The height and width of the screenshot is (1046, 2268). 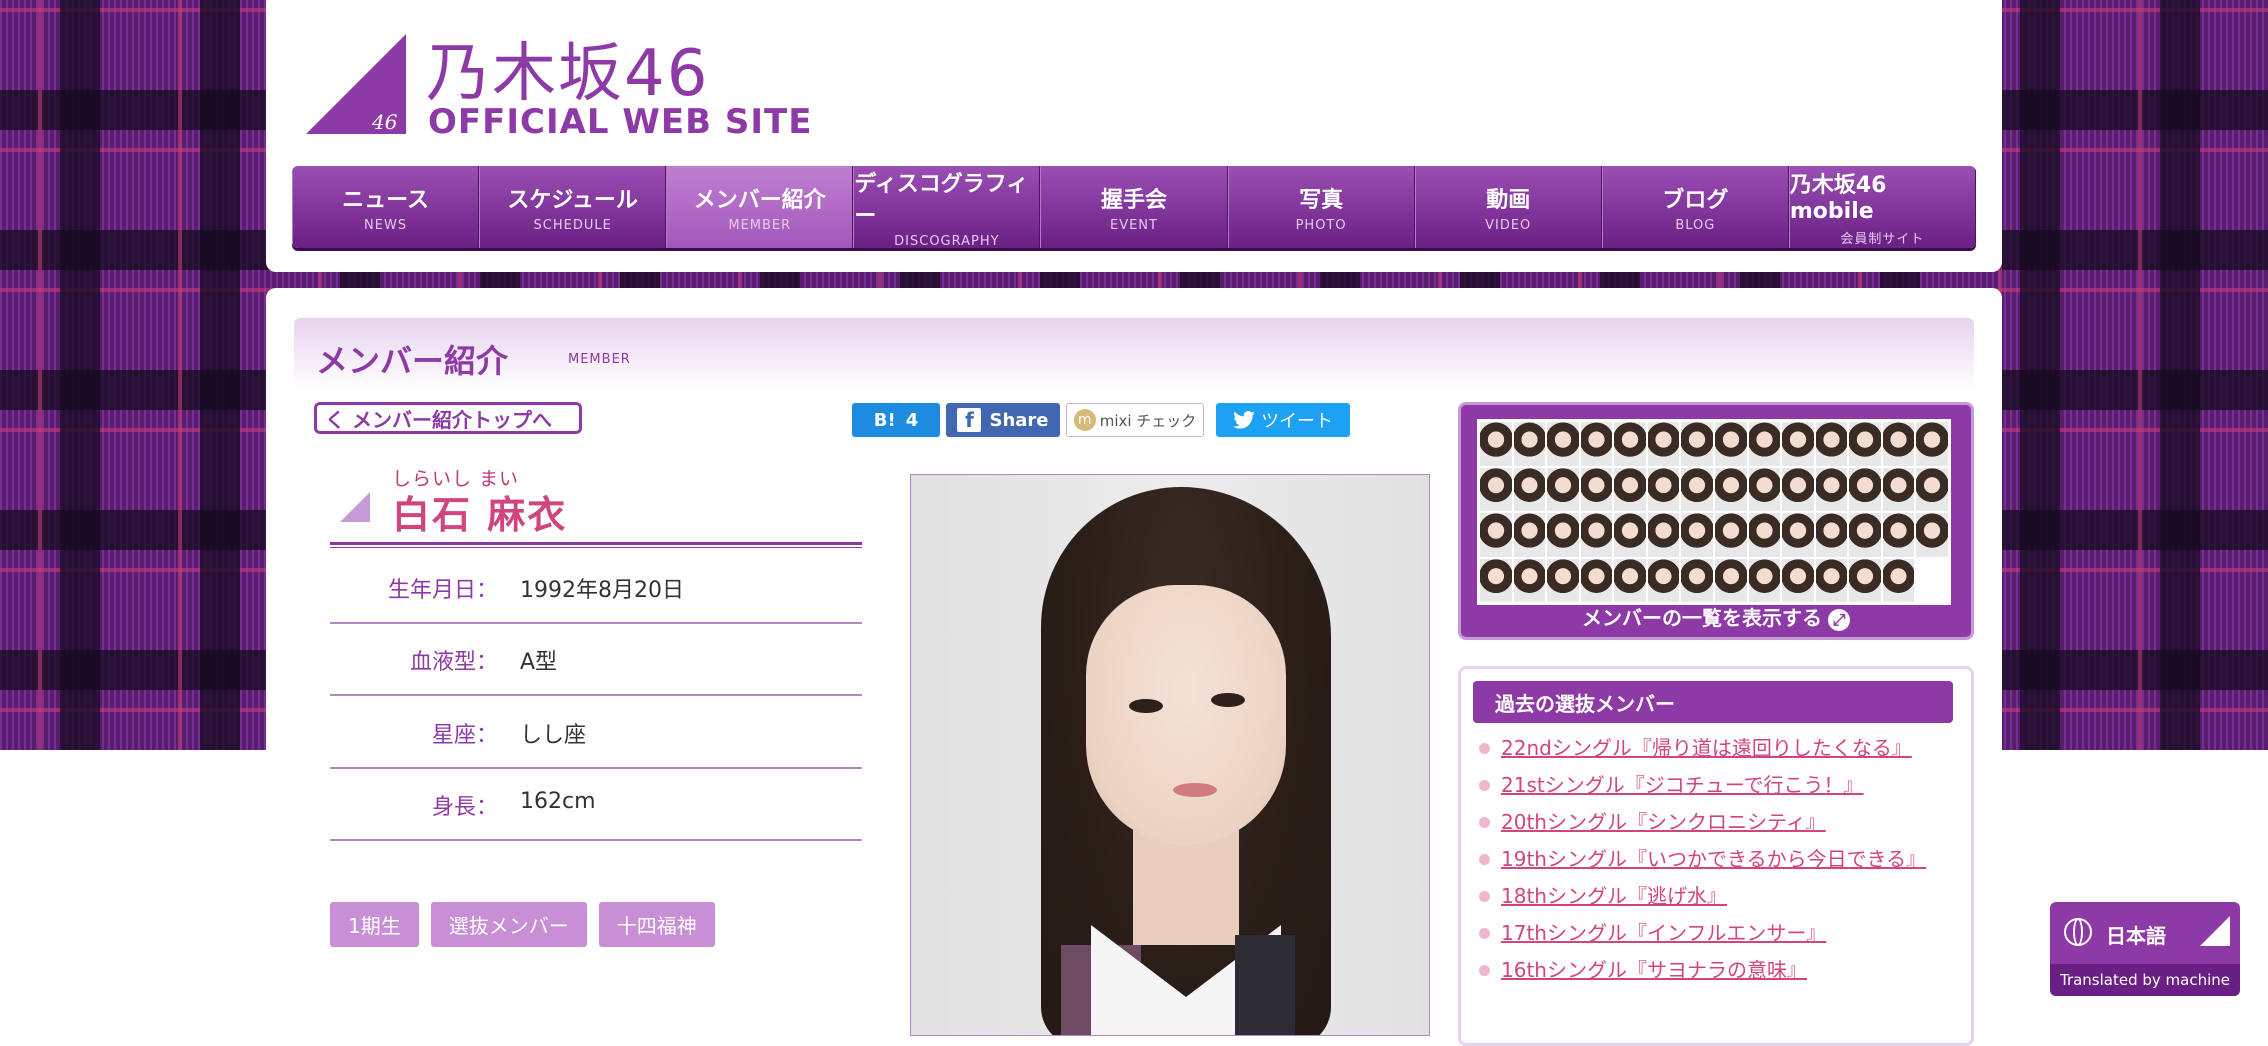 I want to click on single-link: 16thシングル『サヨナラの意味』, so click(x=1654, y=970).